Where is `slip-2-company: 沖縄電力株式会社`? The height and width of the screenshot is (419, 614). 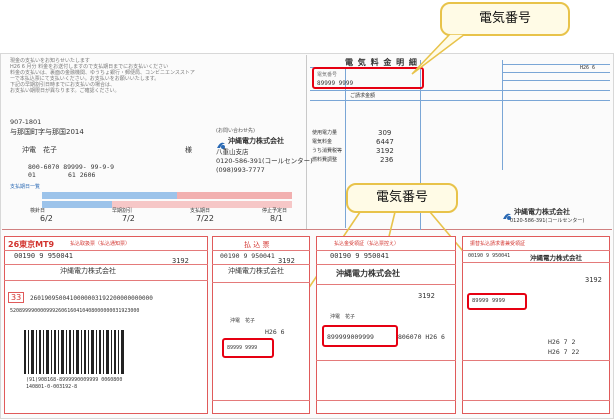 slip-2-company: 沖縄電力株式会社 is located at coordinates (256, 271).